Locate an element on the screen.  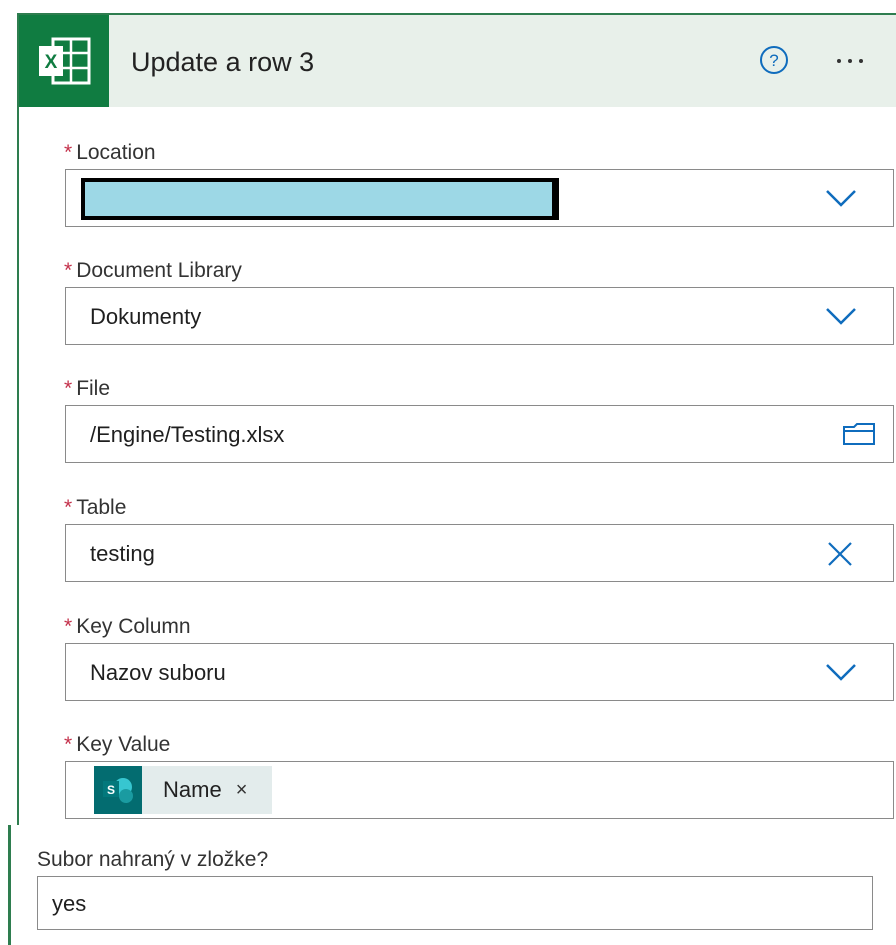
clear-icon is located at coordinates (840, 554).